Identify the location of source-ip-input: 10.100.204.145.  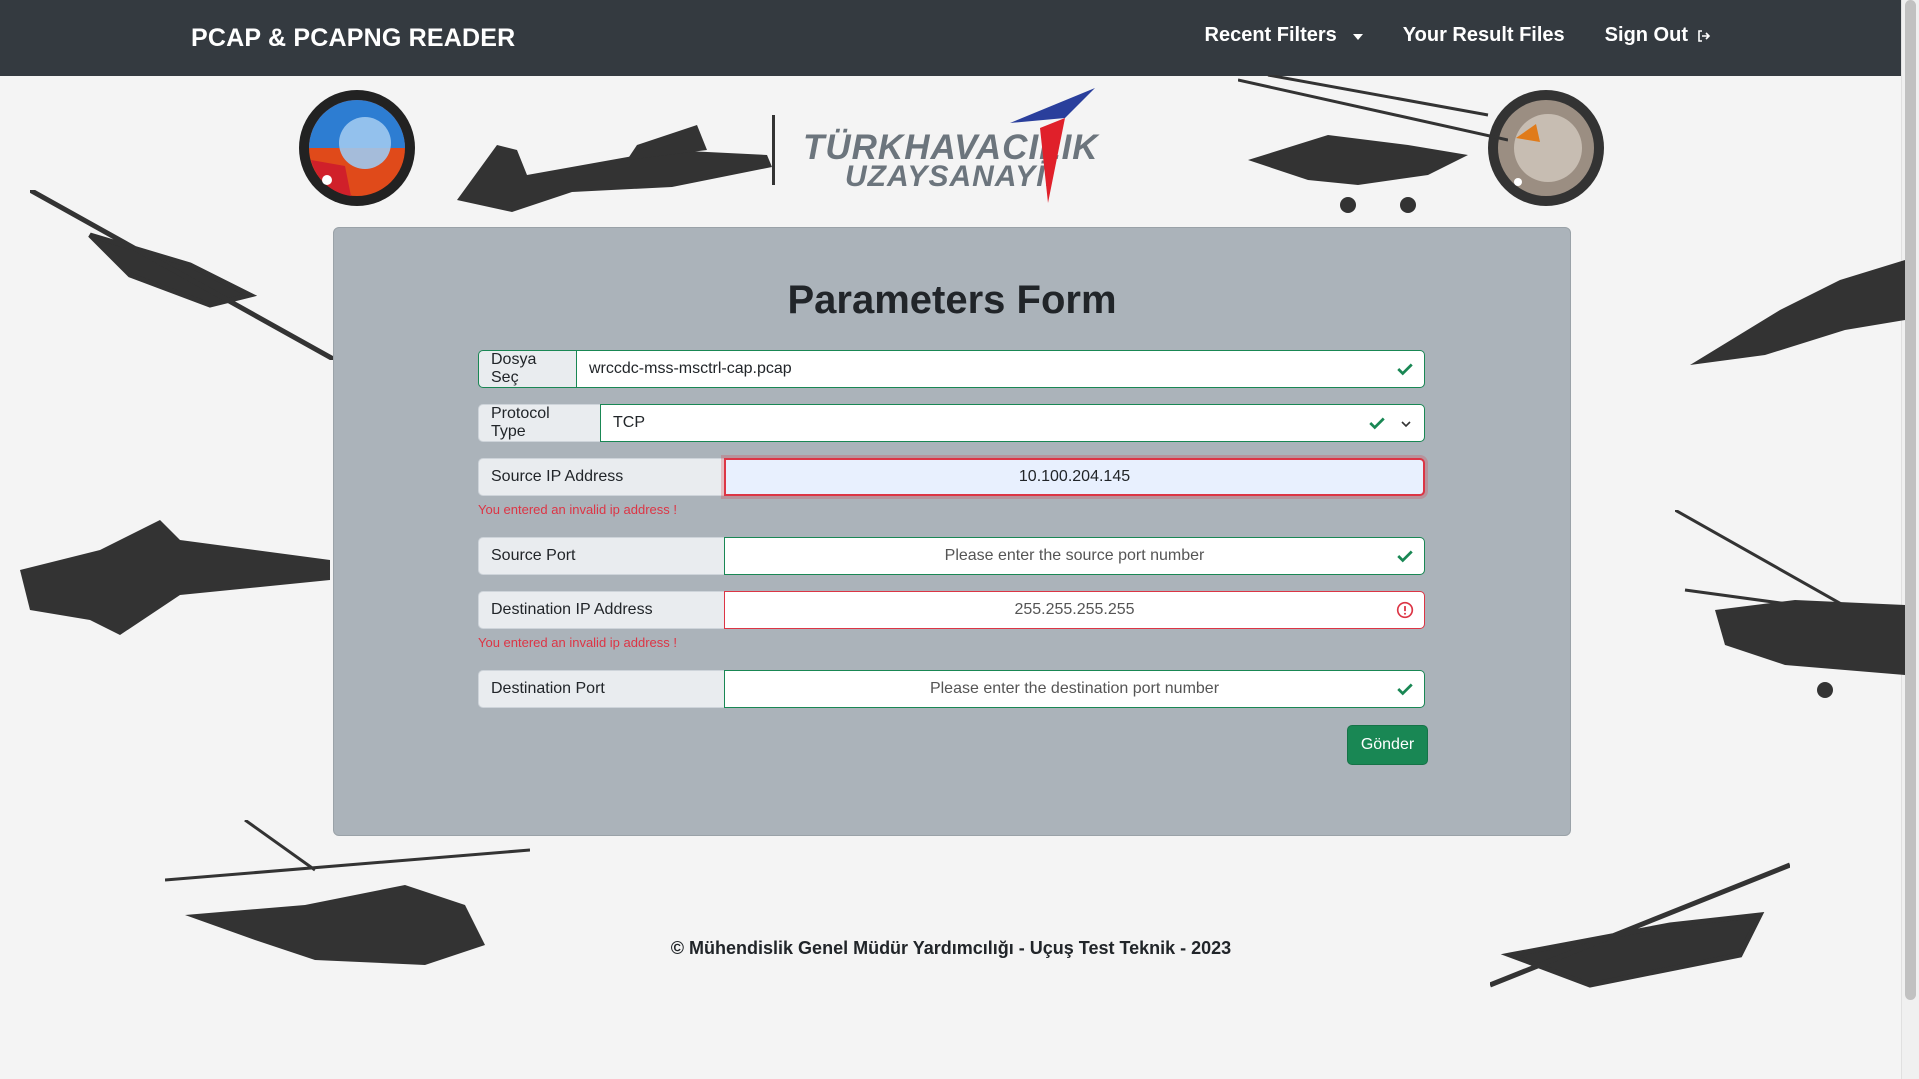
(1074, 477).